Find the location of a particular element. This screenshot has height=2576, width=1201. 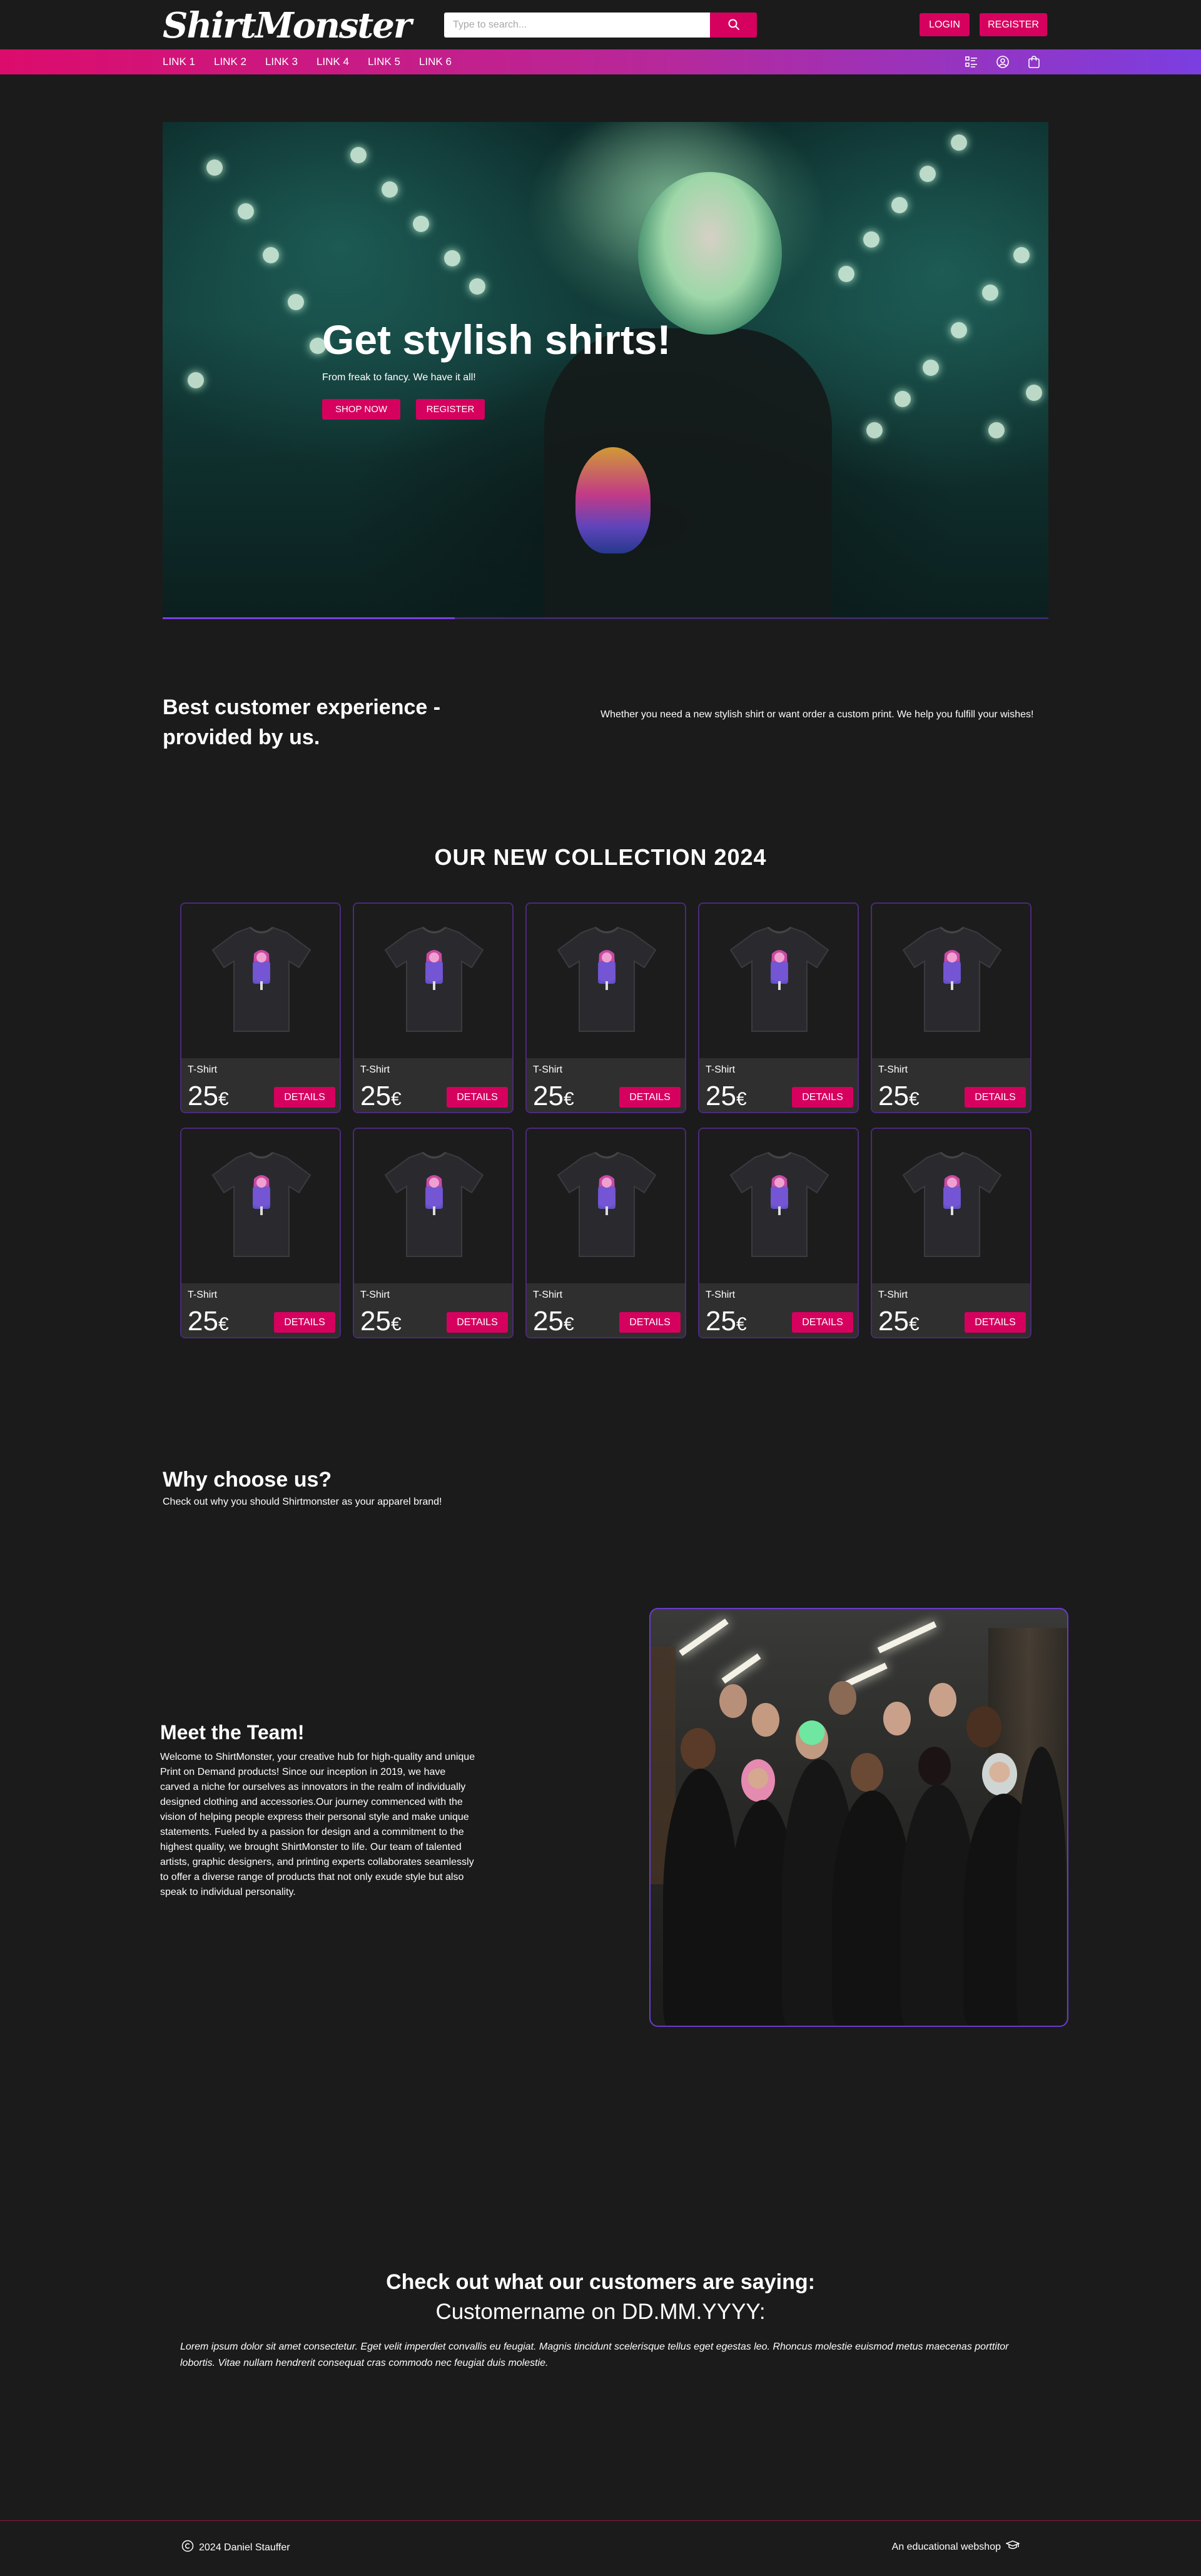

search-input is located at coordinates (577, 26).